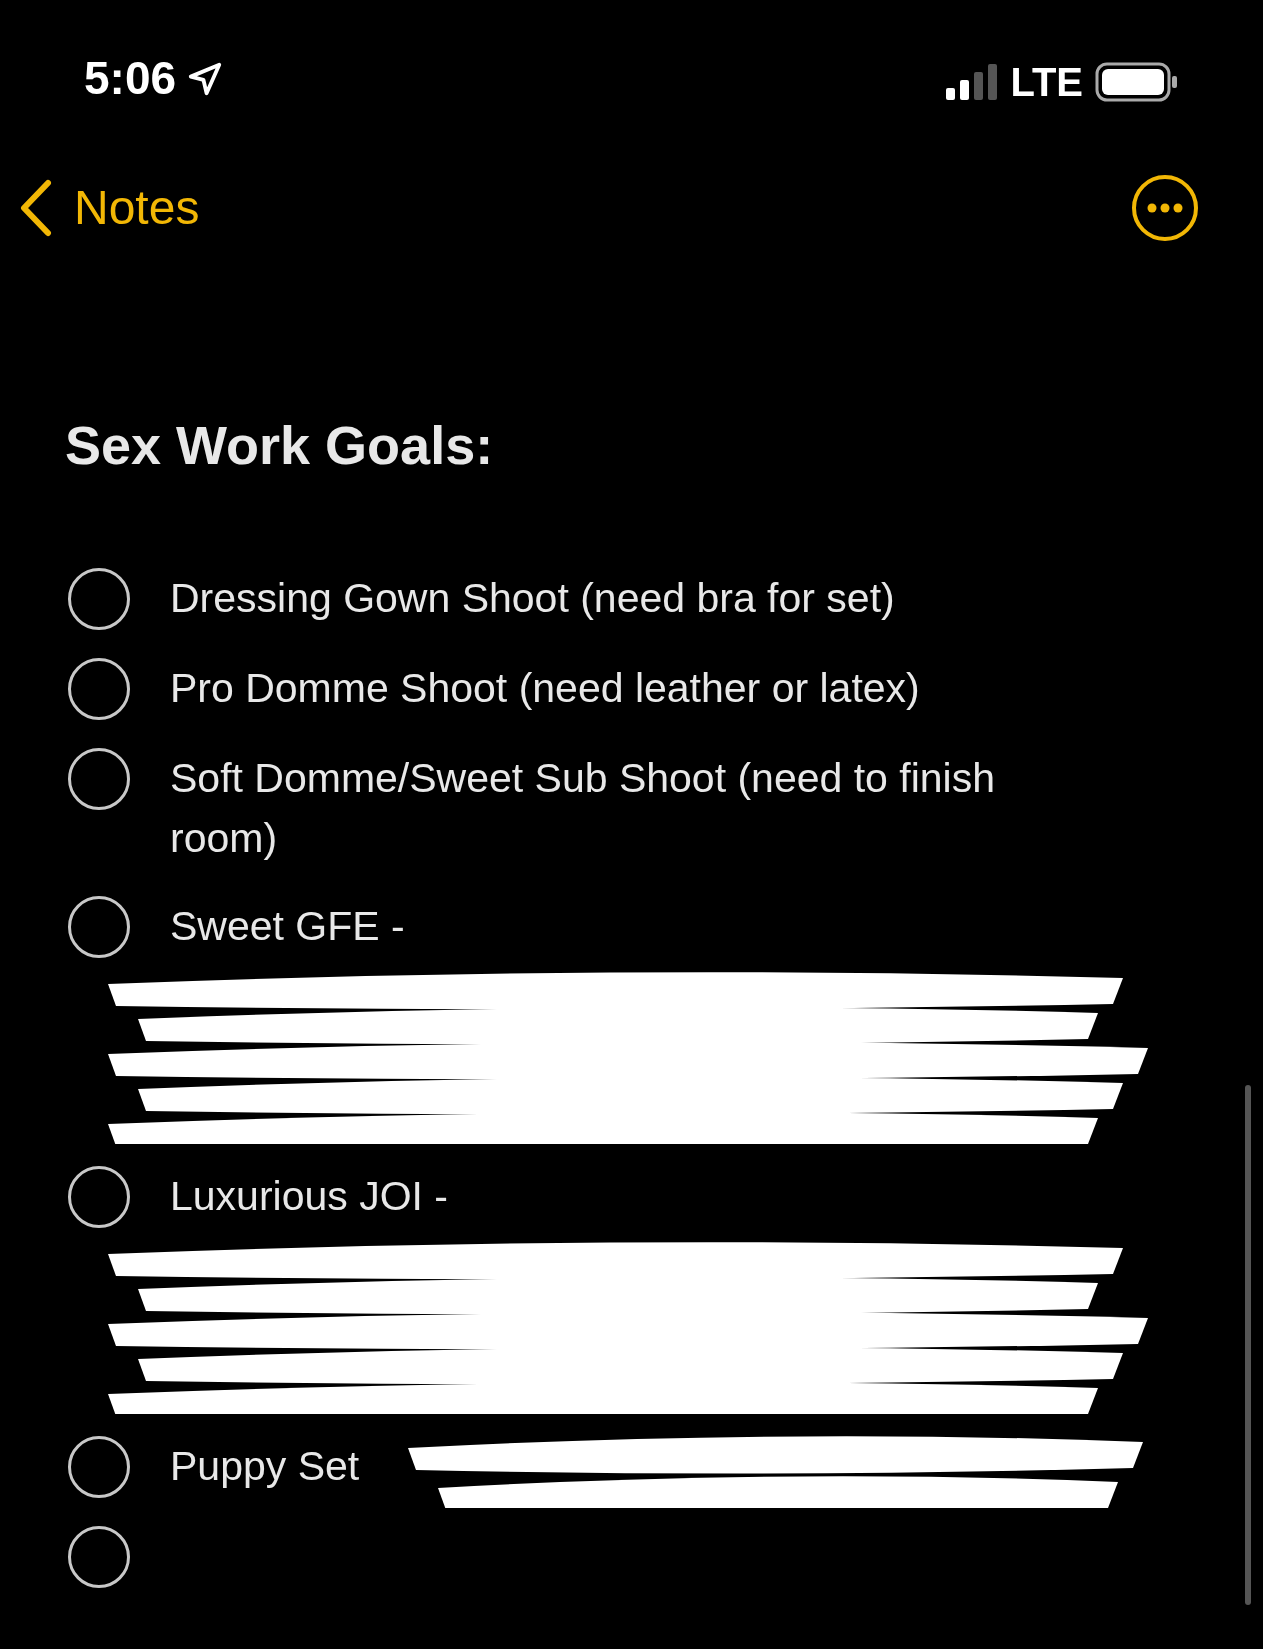  Describe the element at coordinates (1165, 208) in the screenshot. I see `more-icon` at that location.